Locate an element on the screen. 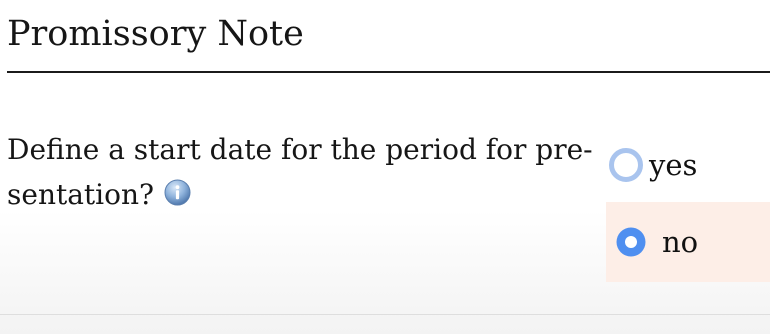 This screenshot has height=334, width=770. radio-yes is located at coordinates (626, 165).